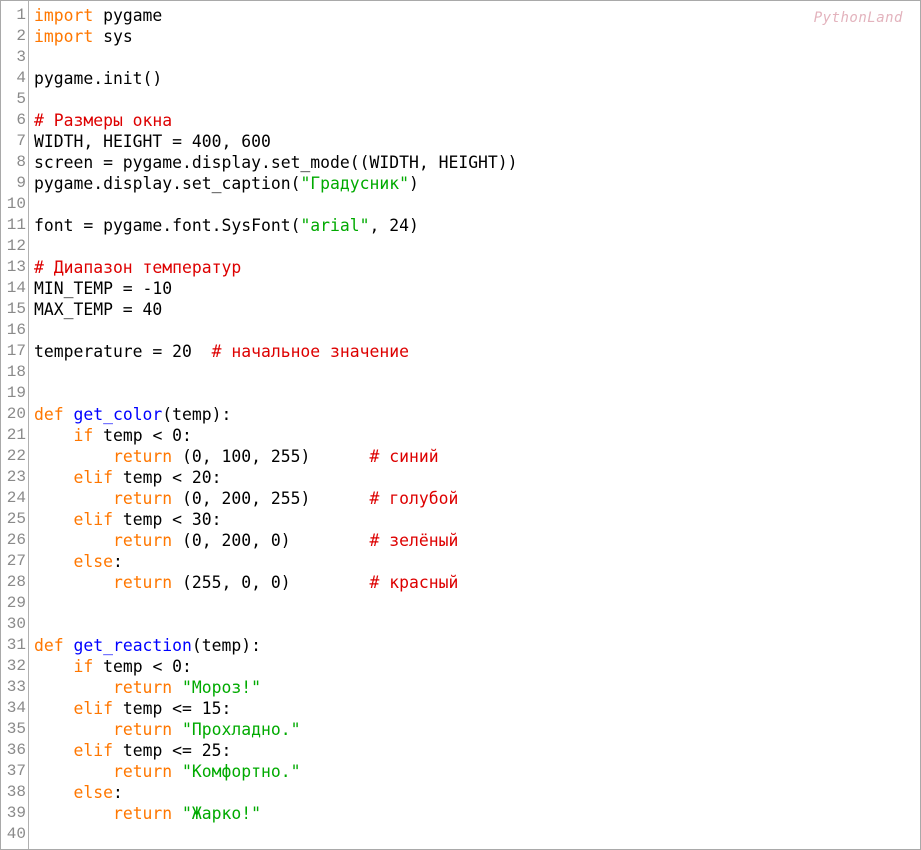  Describe the element at coordinates (167, 771) in the screenshot. I see `line-text: return "Комфортно."` at that location.